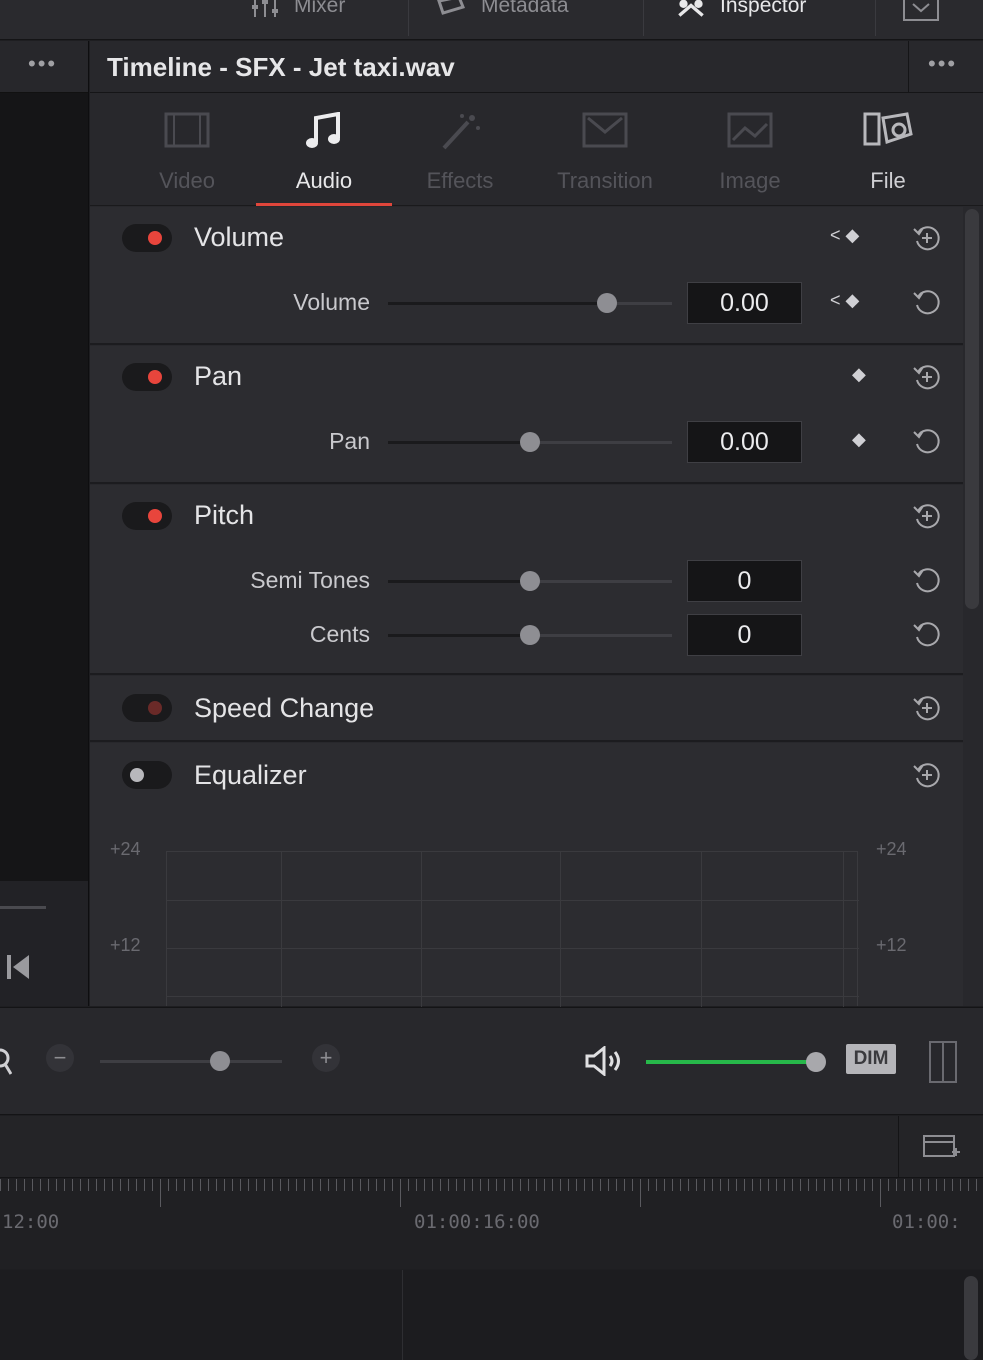 The height and width of the screenshot is (1360, 983). I want to click on semitones-value-field: 0, so click(744, 581).